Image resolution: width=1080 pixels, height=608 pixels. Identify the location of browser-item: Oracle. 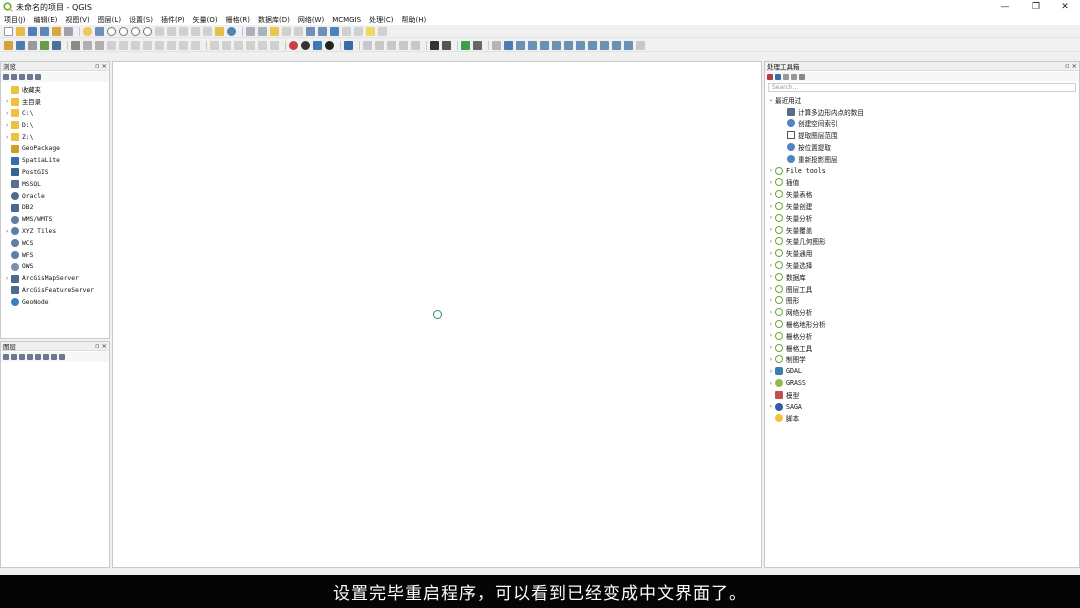
(56, 196).